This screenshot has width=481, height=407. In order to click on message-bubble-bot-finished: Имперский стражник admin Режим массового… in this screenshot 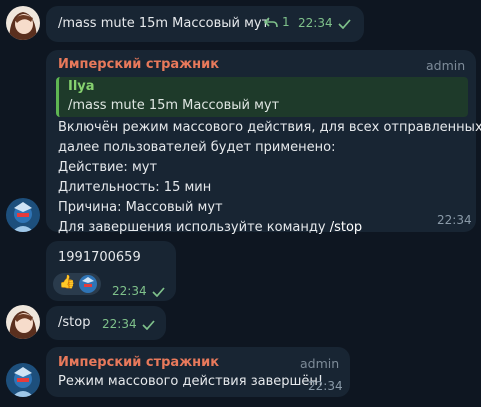, I will do `click(198, 372)`.